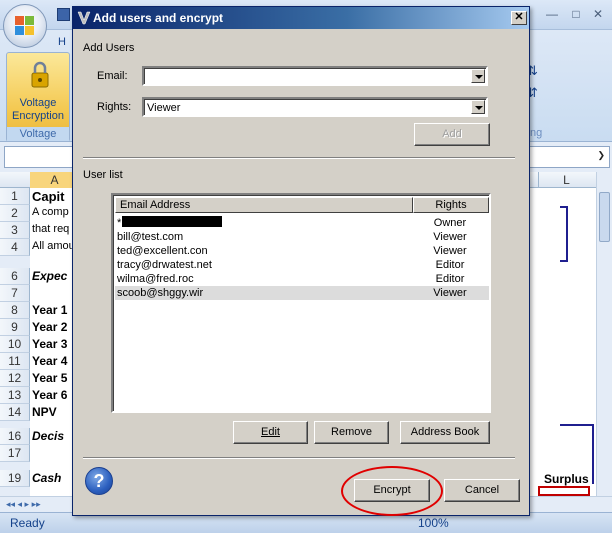 This screenshot has width=612, height=533. Describe the element at coordinates (119, 223) in the screenshot. I see `user-email-text: *` at that location.